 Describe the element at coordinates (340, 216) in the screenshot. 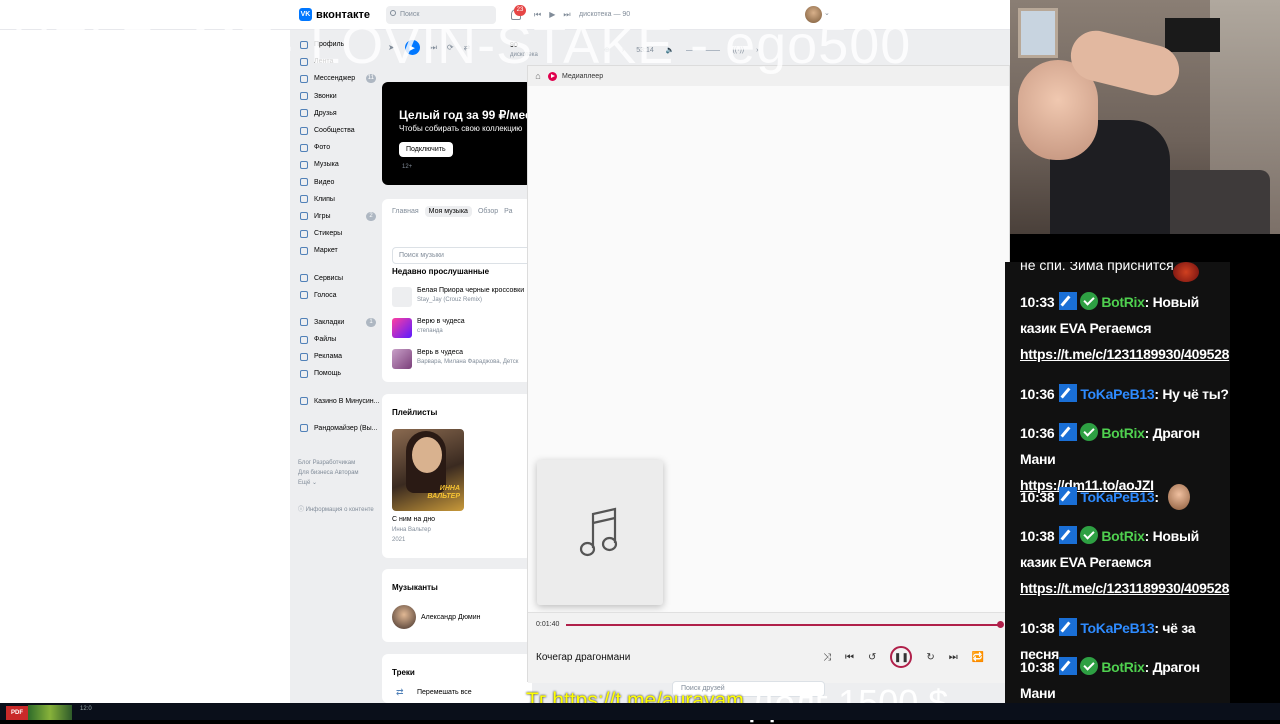

I see `sidebar-item: Игры 2` at that location.